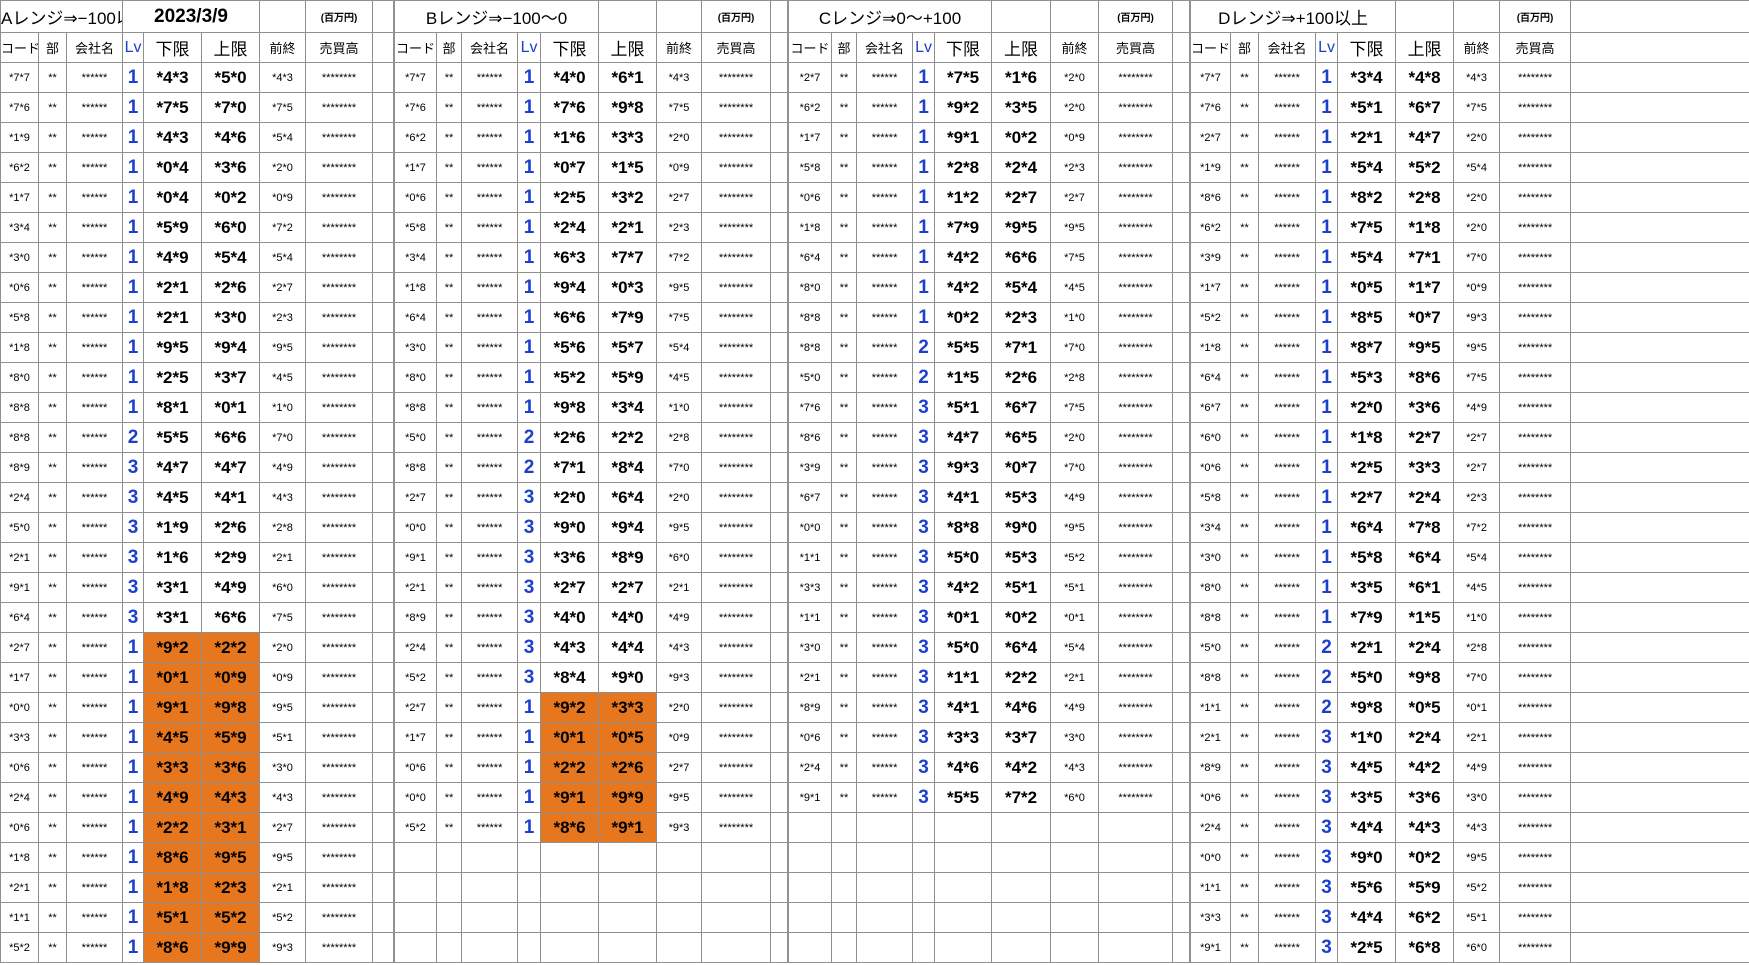 This screenshot has width=1749, height=965. What do you see at coordinates (1211, 857) in the screenshot?
I see `code-cell: *0*0` at bounding box center [1211, 857].